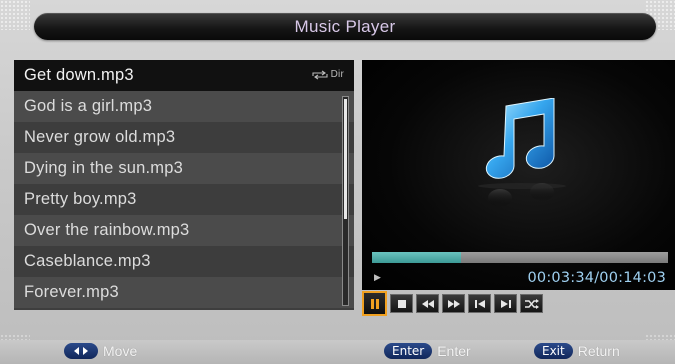 The image size is (675, 364). I want to click on playlist-item: God is a girl.mp3, so click(184, 106).